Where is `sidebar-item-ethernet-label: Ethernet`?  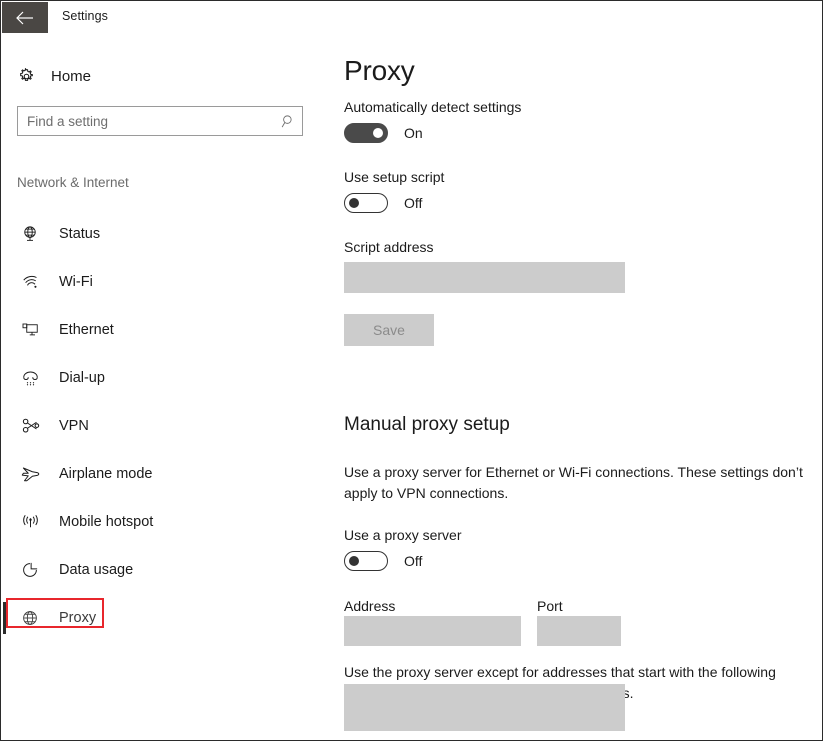 sidebar-item-ethernet-label: Ethernet is located at coordinates (86, 330).